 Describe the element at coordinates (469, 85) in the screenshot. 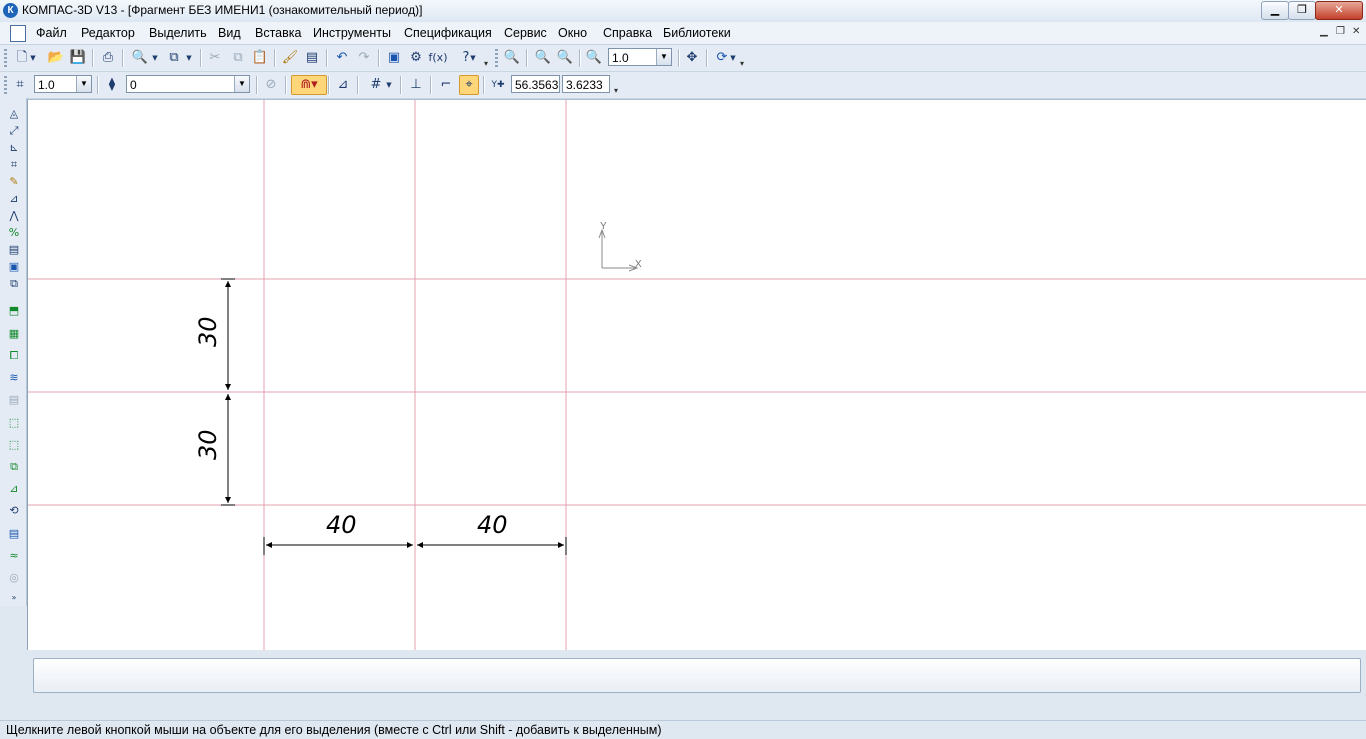

I see `cursor-snap-icon: ⌖` at that location.